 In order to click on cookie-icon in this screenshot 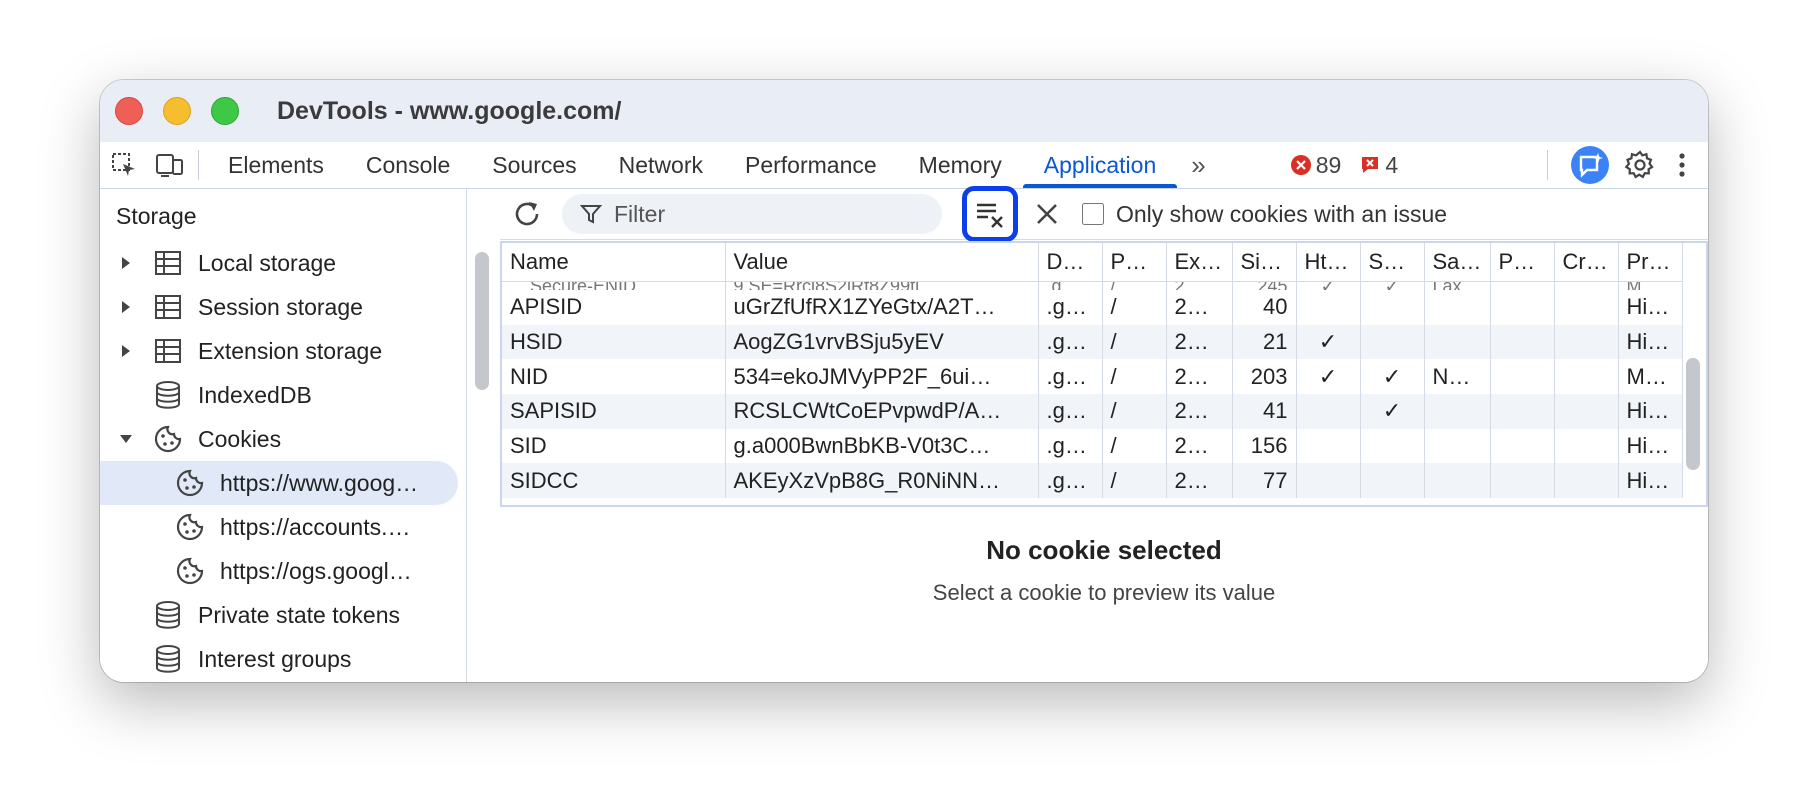, I will do `click(190, 527)`.